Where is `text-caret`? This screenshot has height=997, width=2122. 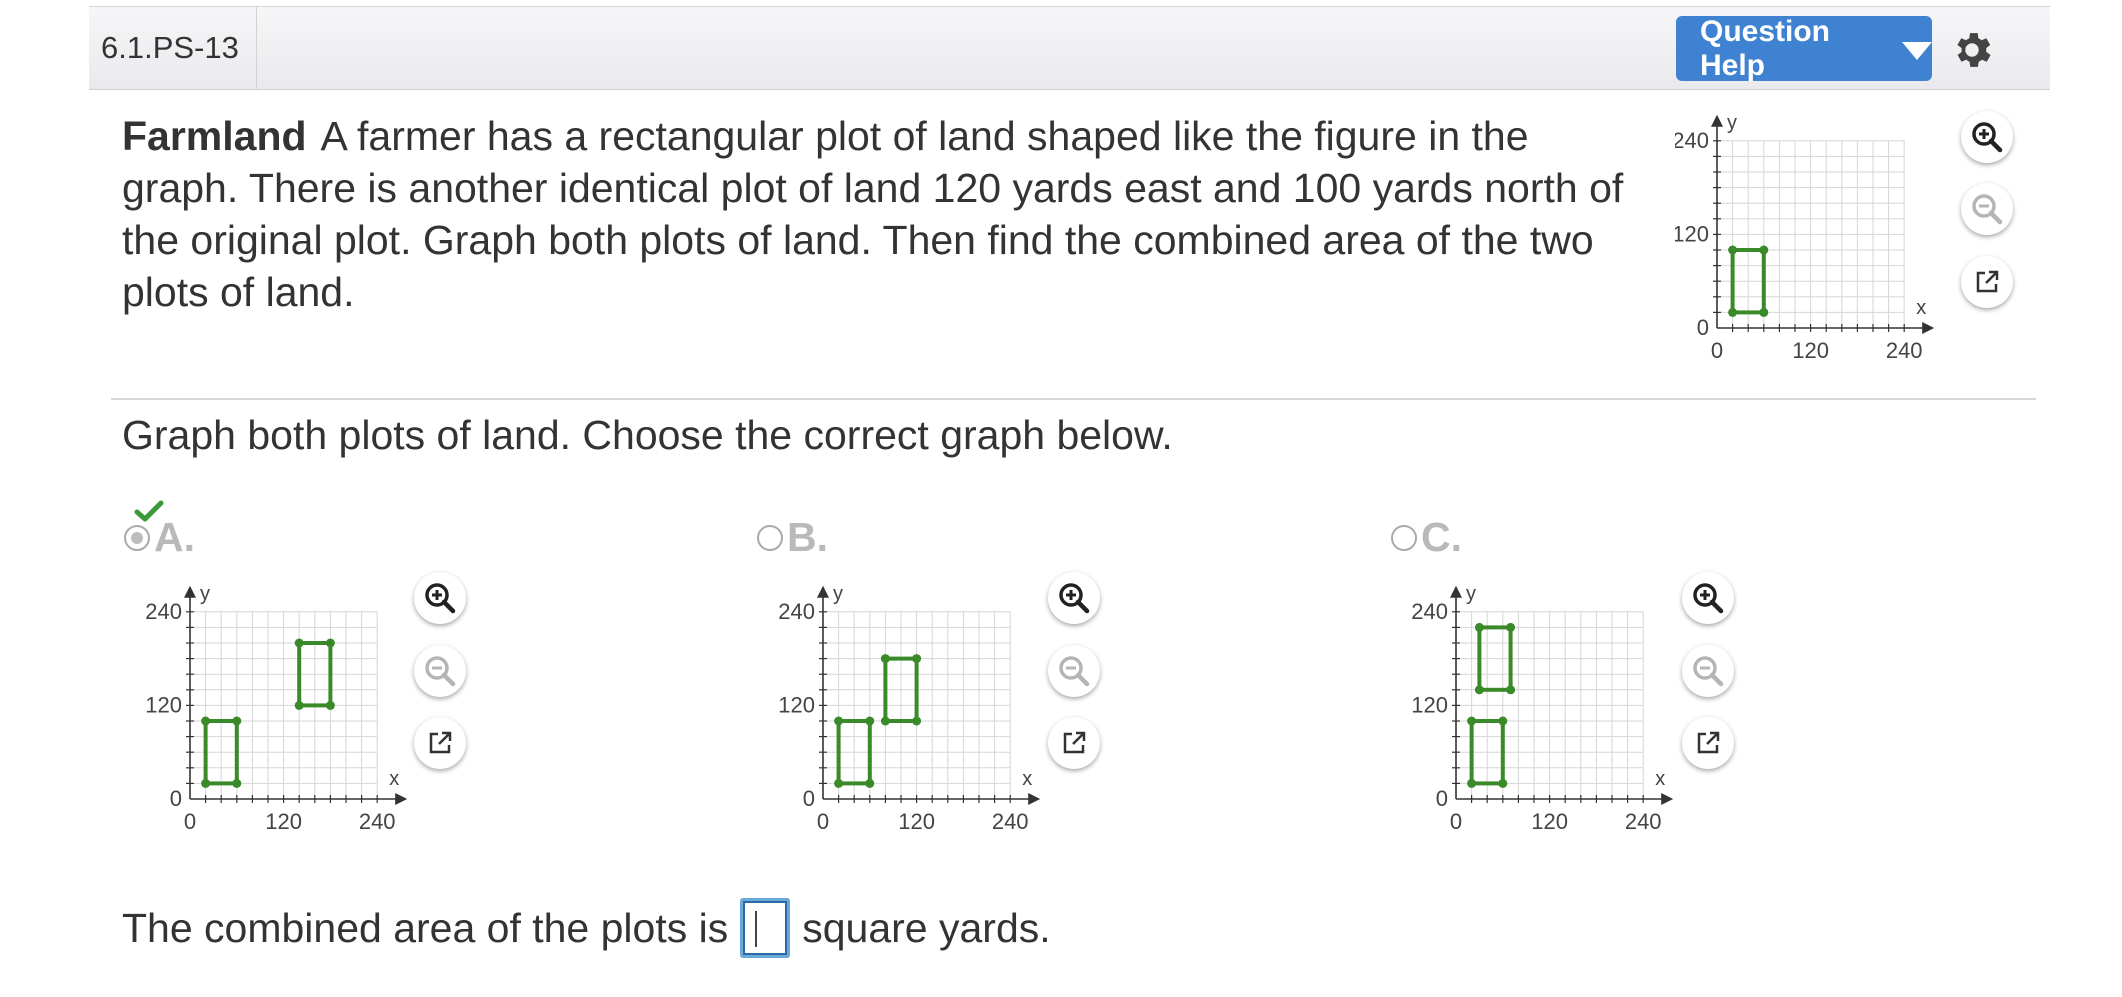 text-caret is located at coordinates (756, 929).